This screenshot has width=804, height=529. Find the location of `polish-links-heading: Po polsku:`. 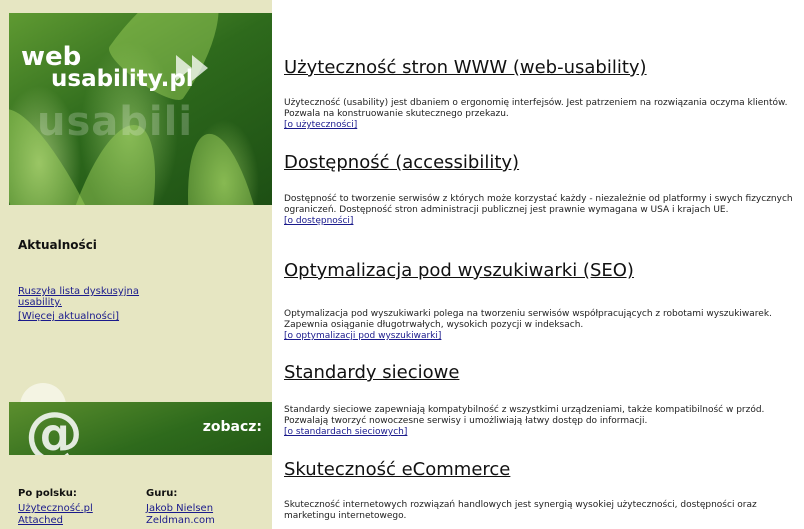

polish-links-heading: Po polsku: is located at coordinates (47, 493).